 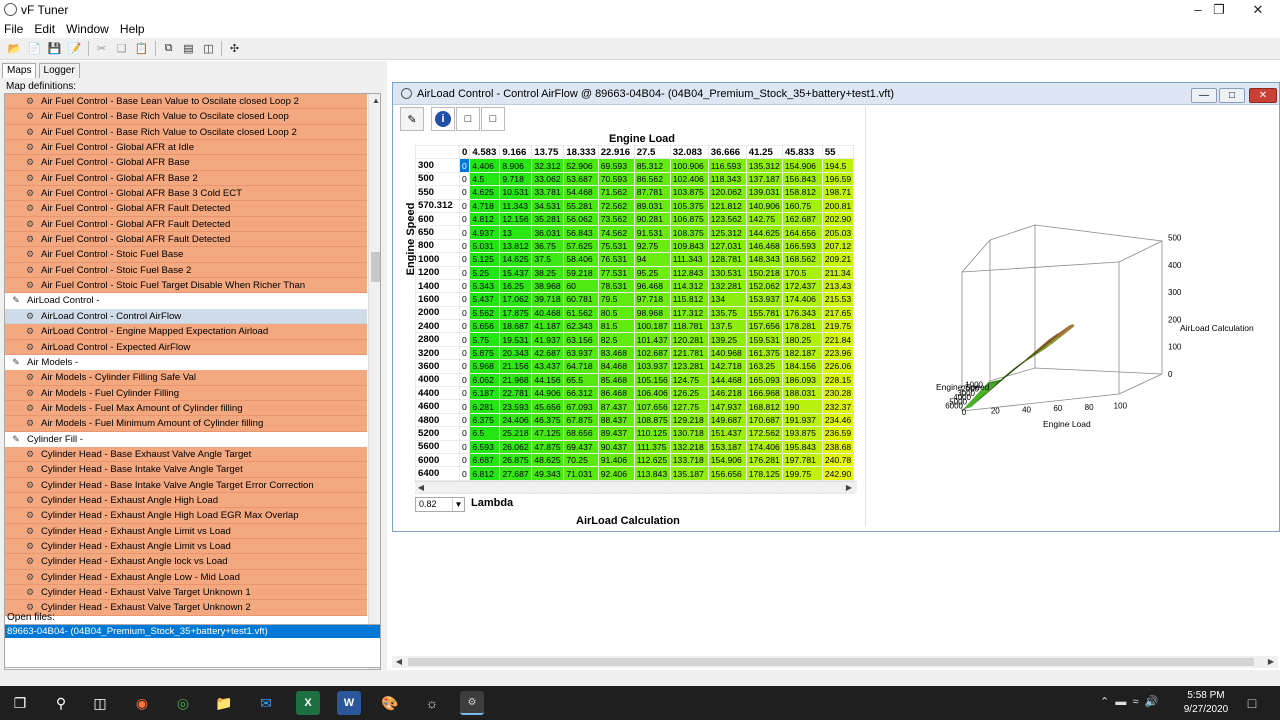 I want to click on table-cell: 9.718, so click(x=516, y=179).